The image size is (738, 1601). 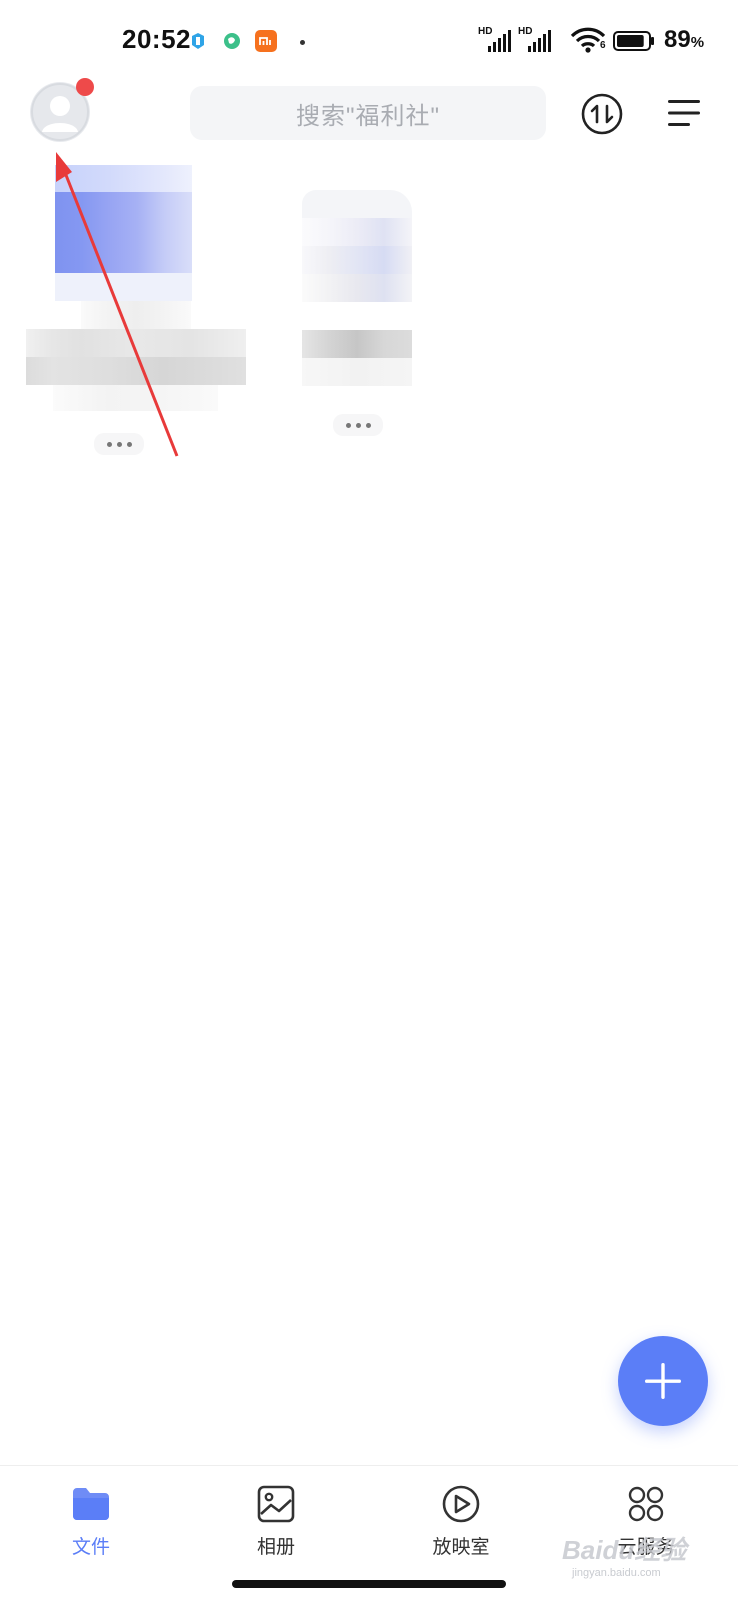 I want to click on add-button, so click(x=663, y=1381).